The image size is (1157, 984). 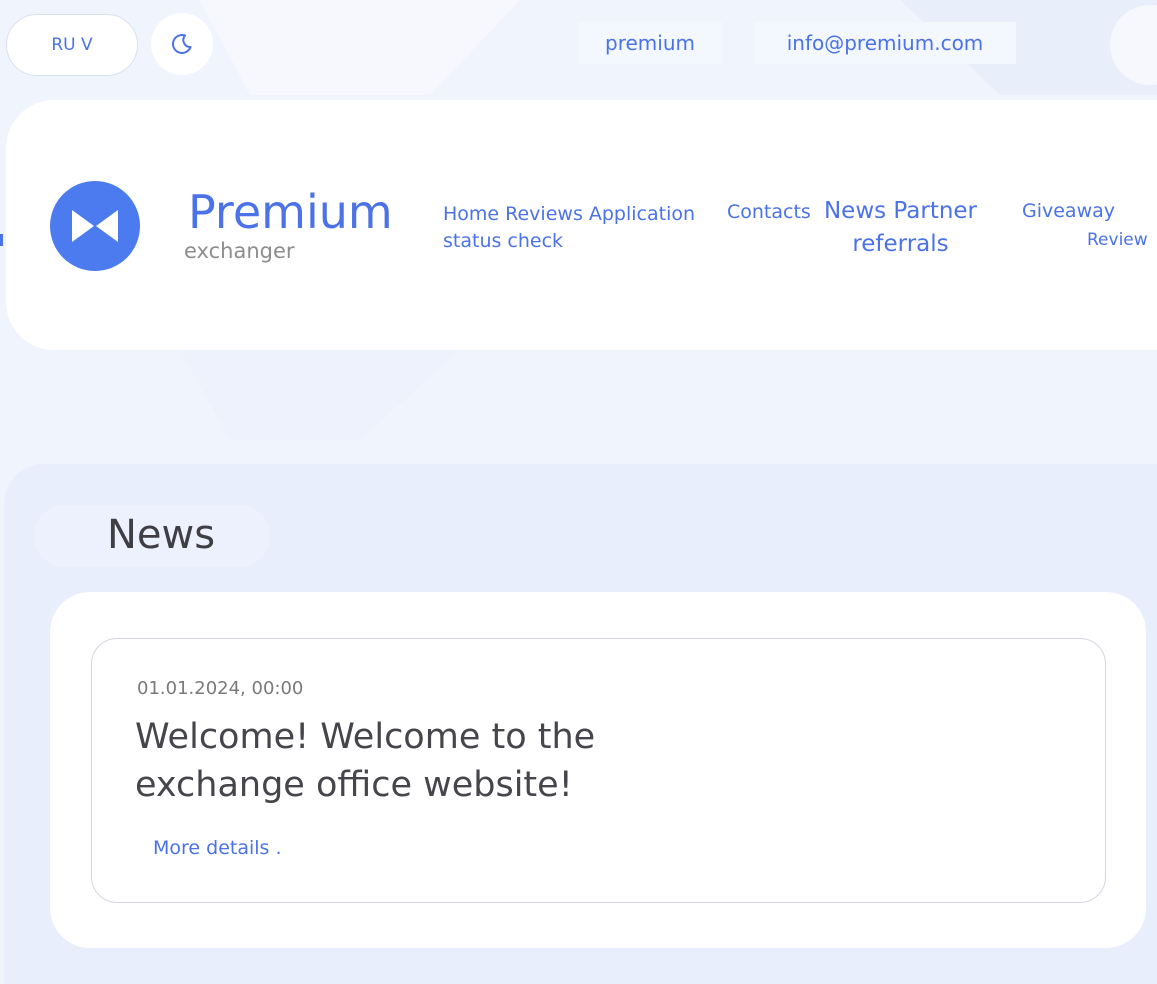 I want to click on moon-icon, so click(x=182, y=44).